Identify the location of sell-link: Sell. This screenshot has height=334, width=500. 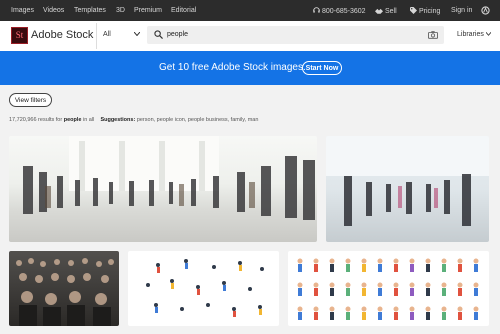
(386, 11).